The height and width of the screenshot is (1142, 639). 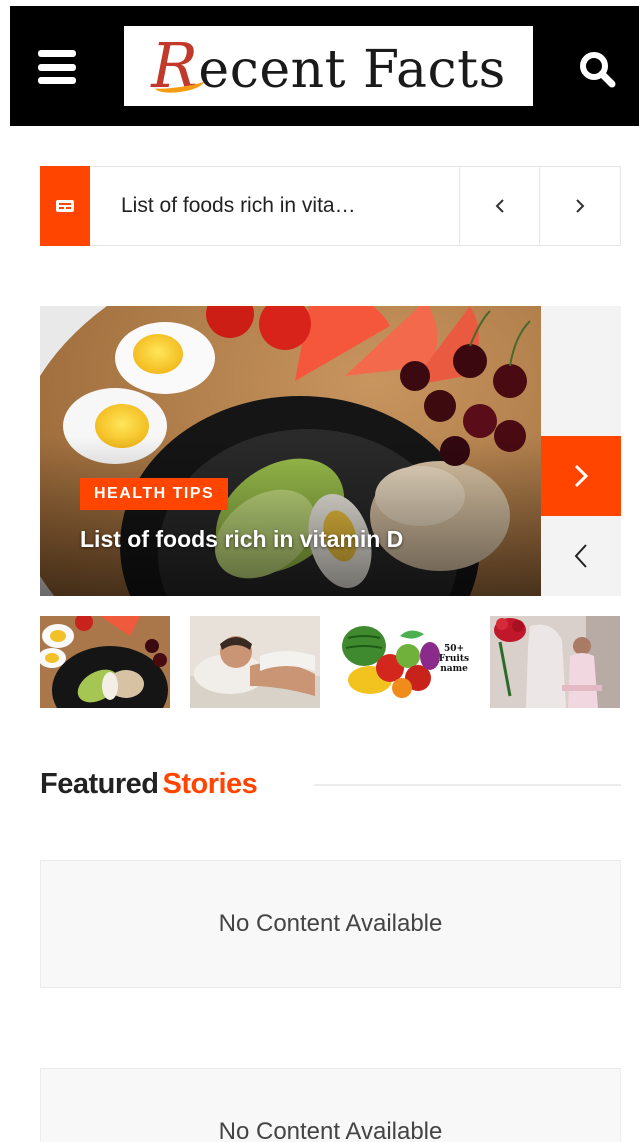 I want to click on ticker-next-button, so click(x=579, y=206).